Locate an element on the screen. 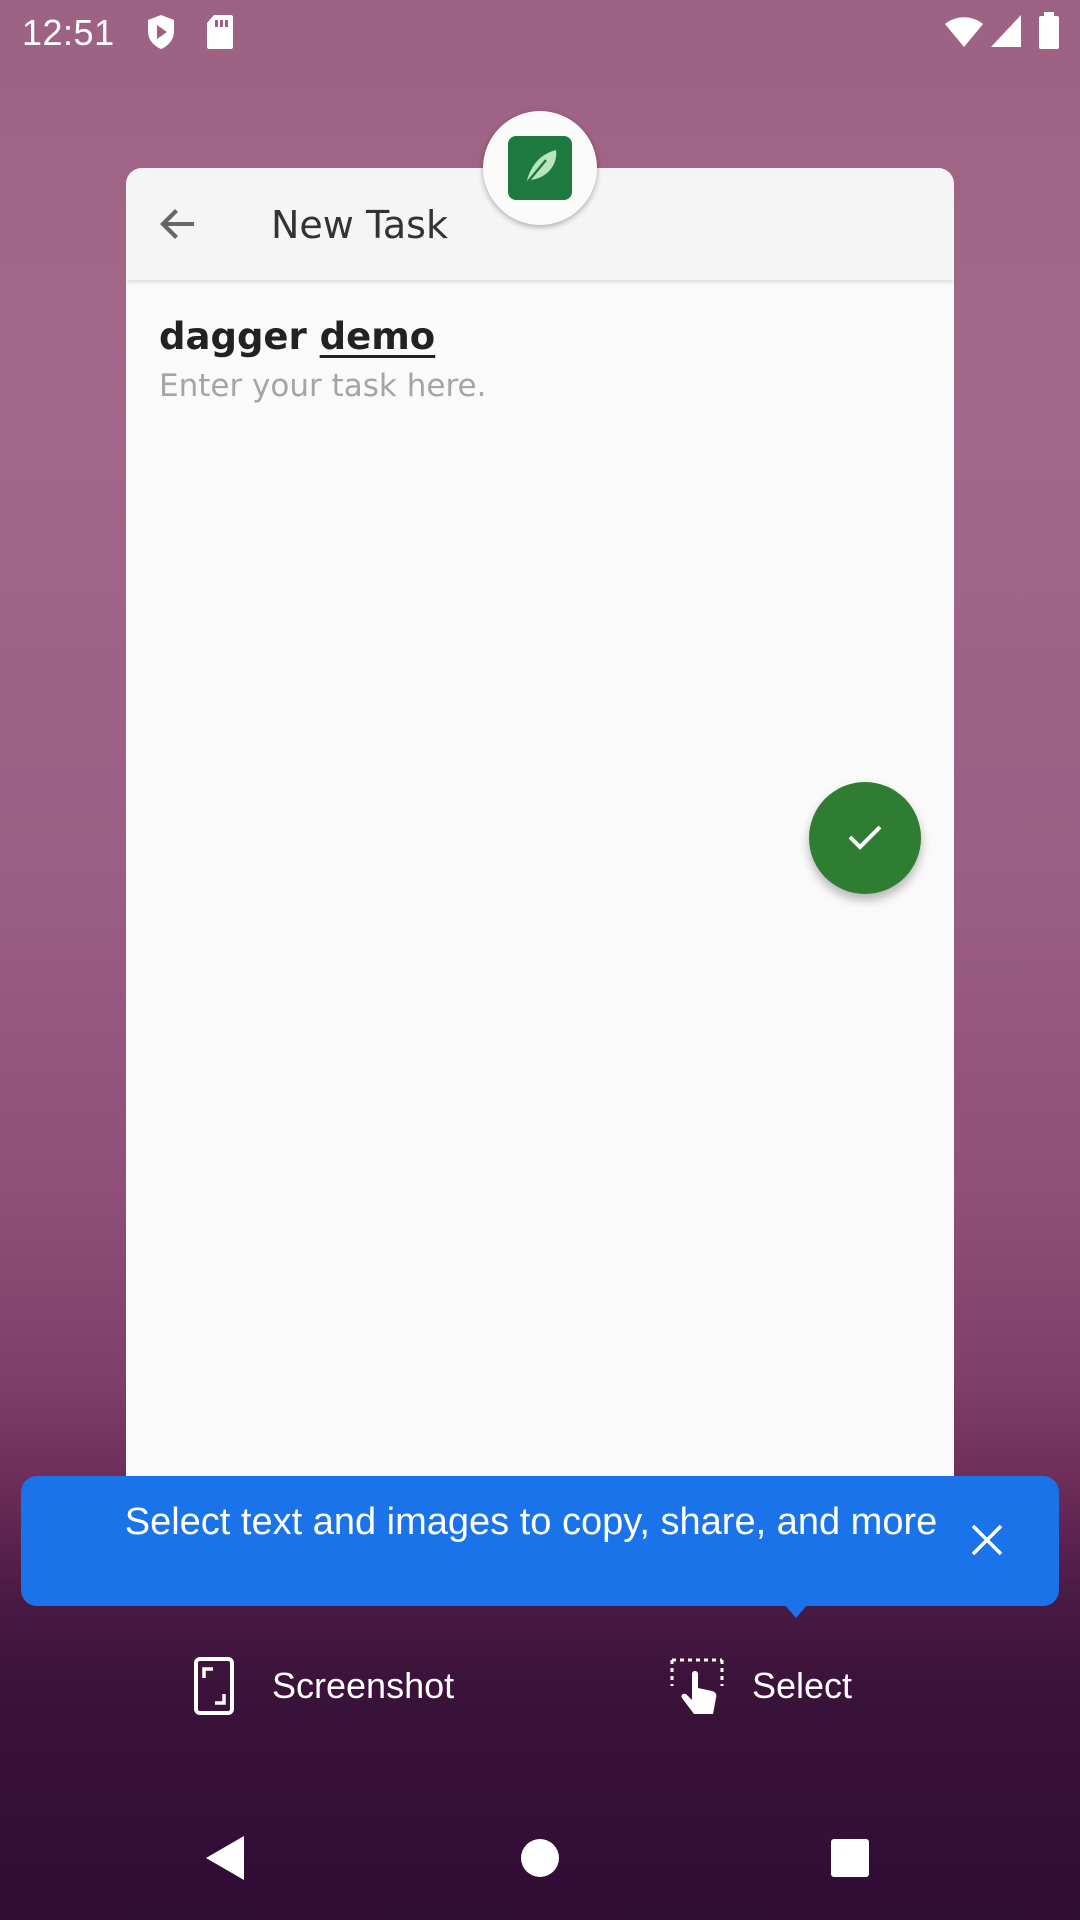 This screenshot has height=1920, width=1080. status-time: 12:51 is located at coordinates (68, 32).